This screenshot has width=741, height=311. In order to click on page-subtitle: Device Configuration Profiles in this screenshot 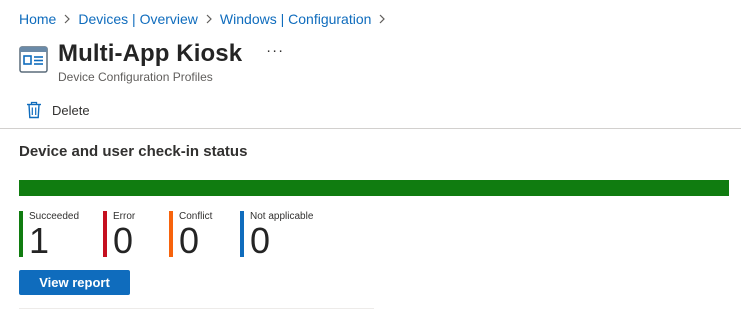, I will do `click(135, 77)`.